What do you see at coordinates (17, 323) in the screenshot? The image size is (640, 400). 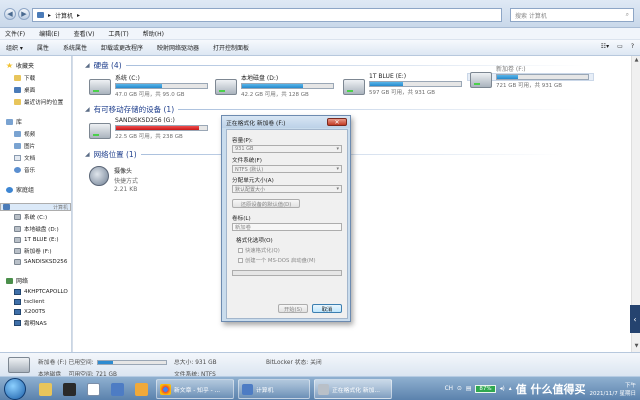 I see `pc-icon` at bounding box center [17, 323].